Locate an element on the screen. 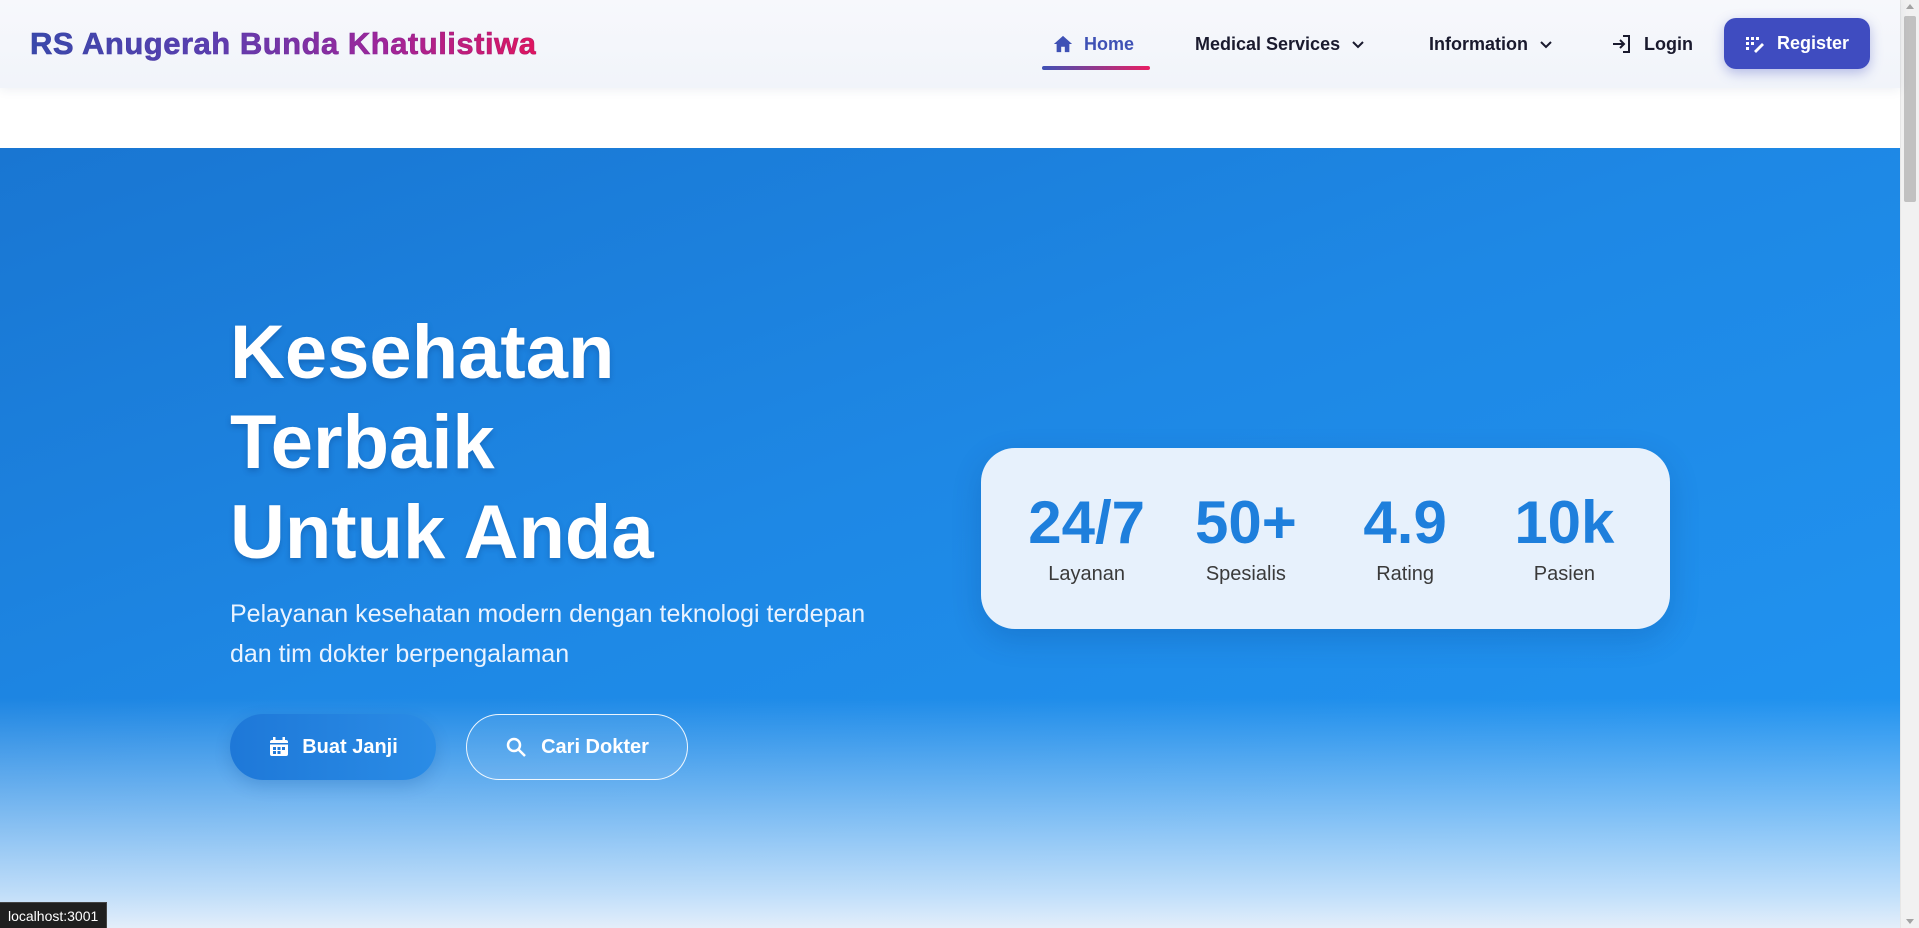 This screenshot has height=928, width=1919. hero-title-line: Terbaik is located at coordinates (362, 442).